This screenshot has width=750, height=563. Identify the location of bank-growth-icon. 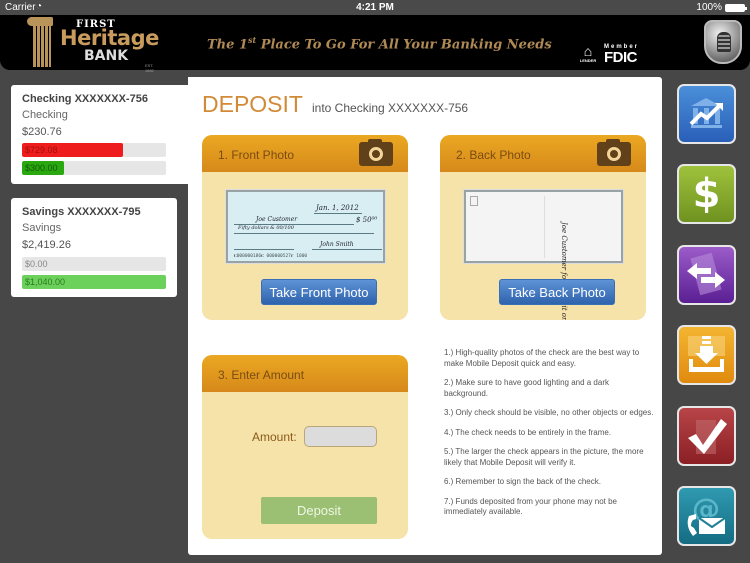
(706, 114).